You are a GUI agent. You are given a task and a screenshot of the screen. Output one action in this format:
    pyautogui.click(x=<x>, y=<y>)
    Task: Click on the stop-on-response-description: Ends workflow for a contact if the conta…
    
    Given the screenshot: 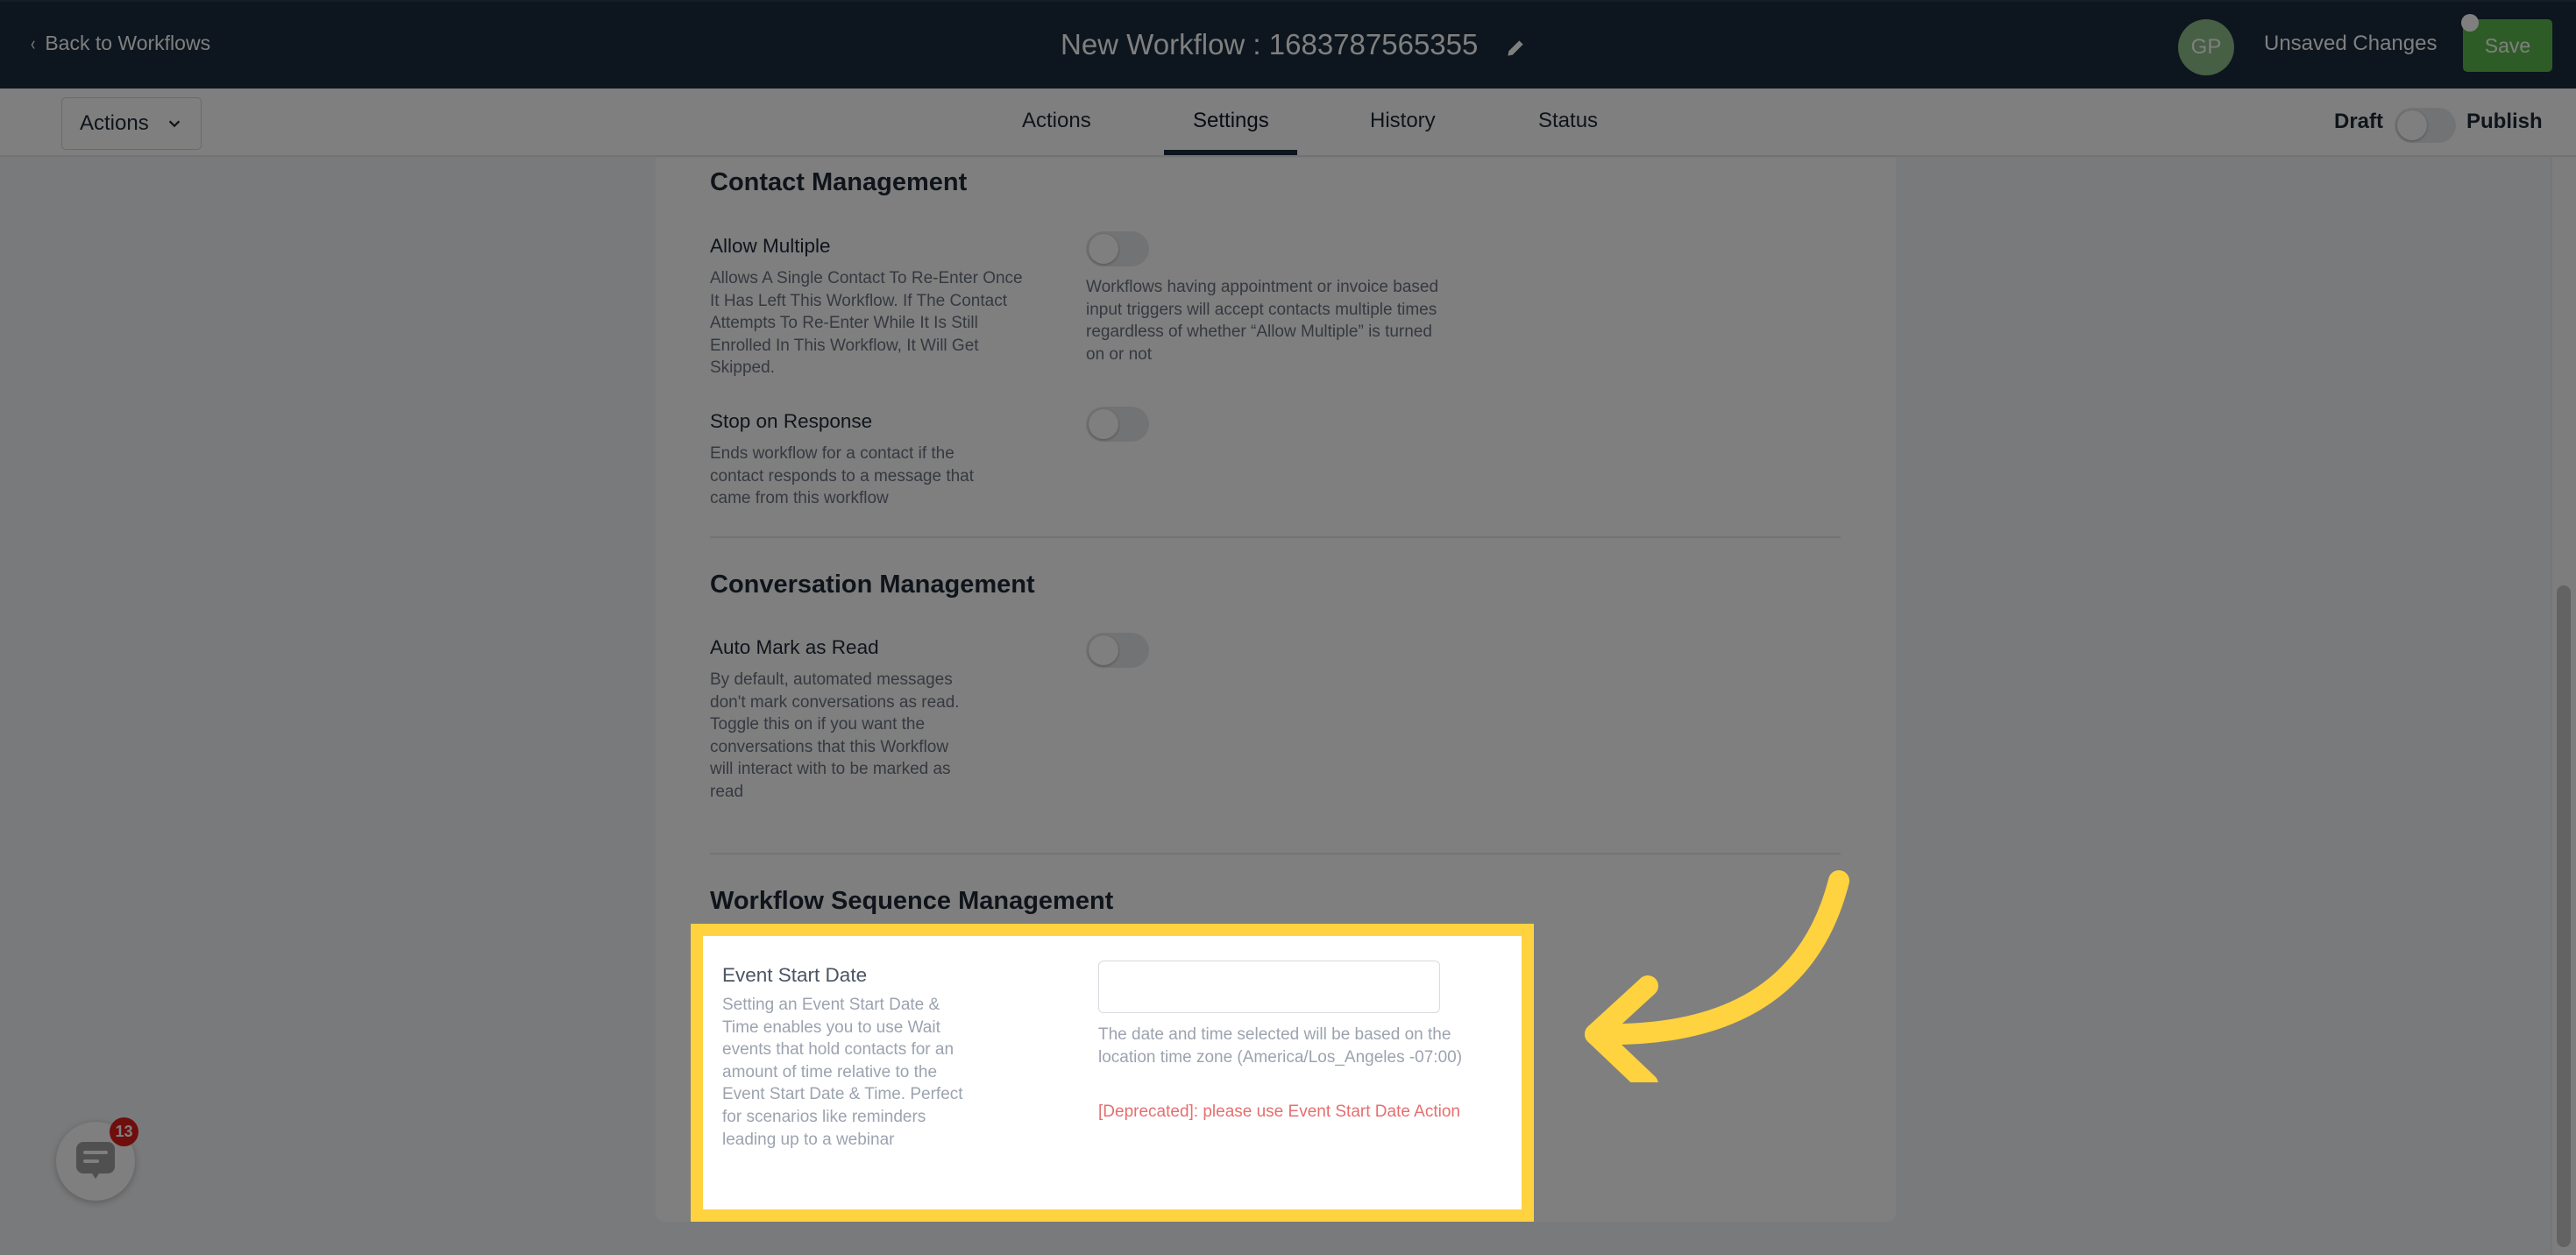 What is the action you would take?
    pyautogui.click(x=842, y=476)
    